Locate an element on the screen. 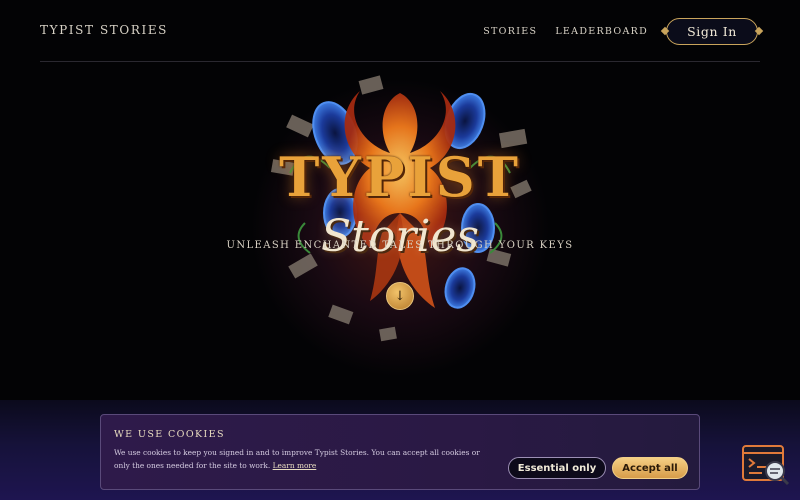 This screenshot has height=500, width=800. main-nav: STORIES LEADERBOARD Sign In is located at coordinates (621, 31).